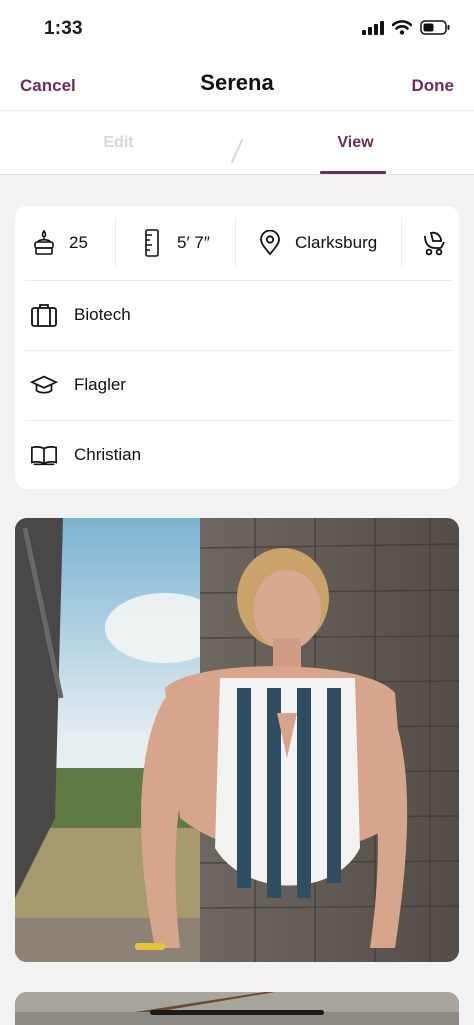 The width and height of the screenshot is (474, 1025). What do you see at coordinates (239, 454) in the screenshot?
I see `detail-row-religion: Christian` at bounding box center [239, 454].